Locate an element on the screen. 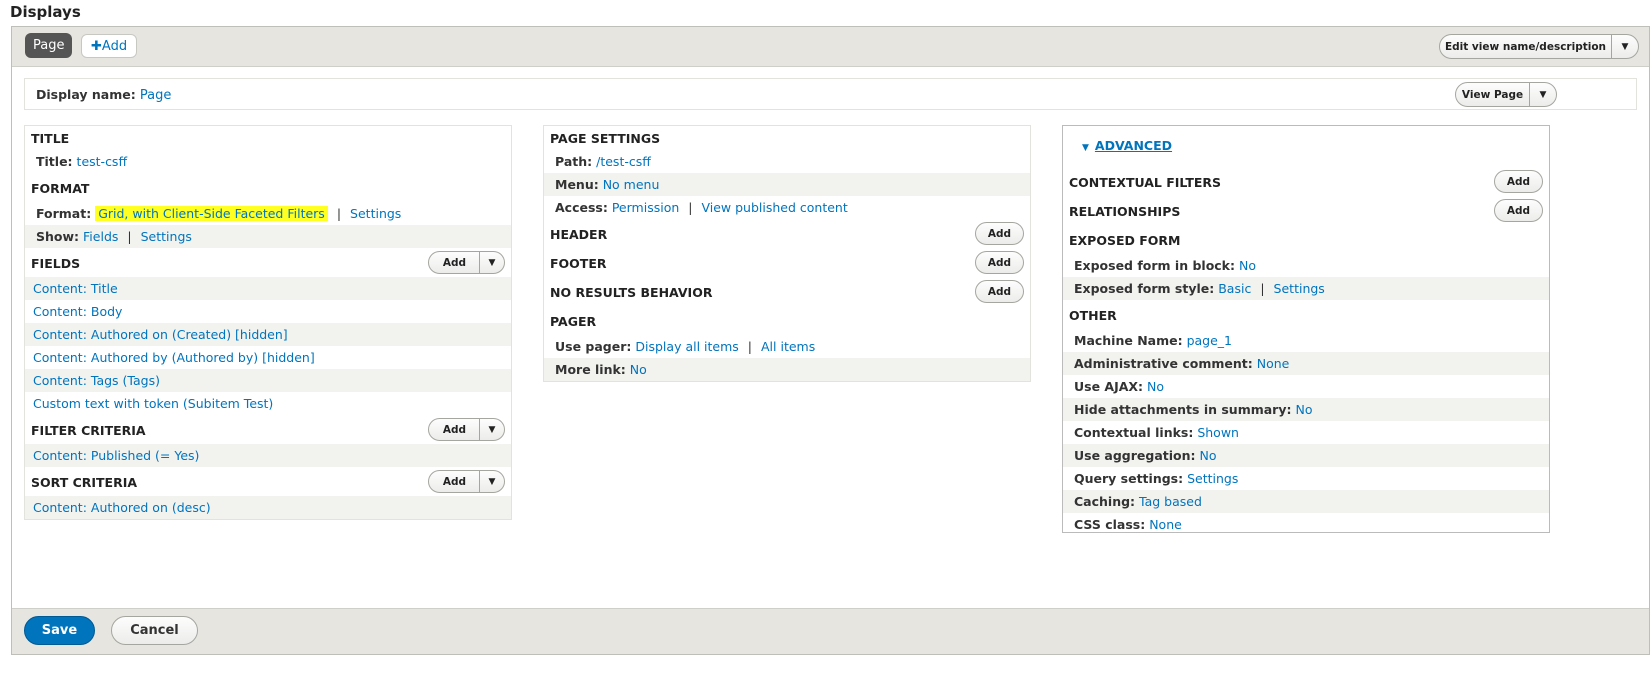  display-name-label: Display name: is located at coordinates (86, 94).